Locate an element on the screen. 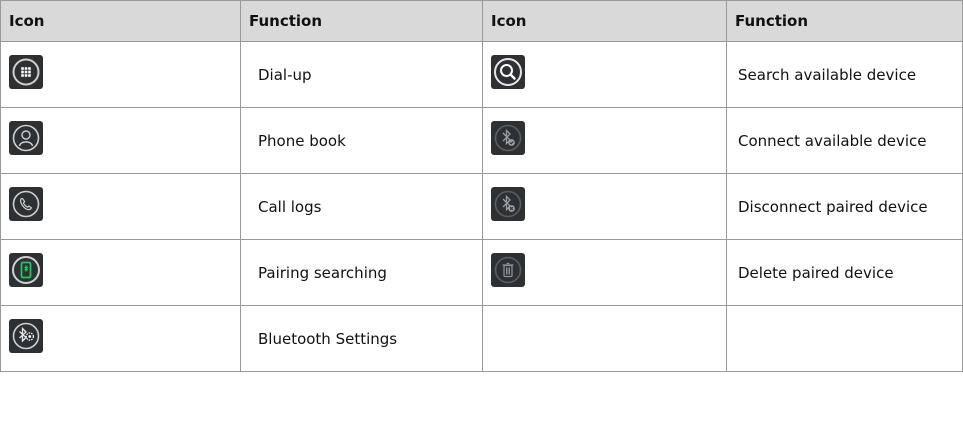  header-function: Function is located at coordinates (361, 21).